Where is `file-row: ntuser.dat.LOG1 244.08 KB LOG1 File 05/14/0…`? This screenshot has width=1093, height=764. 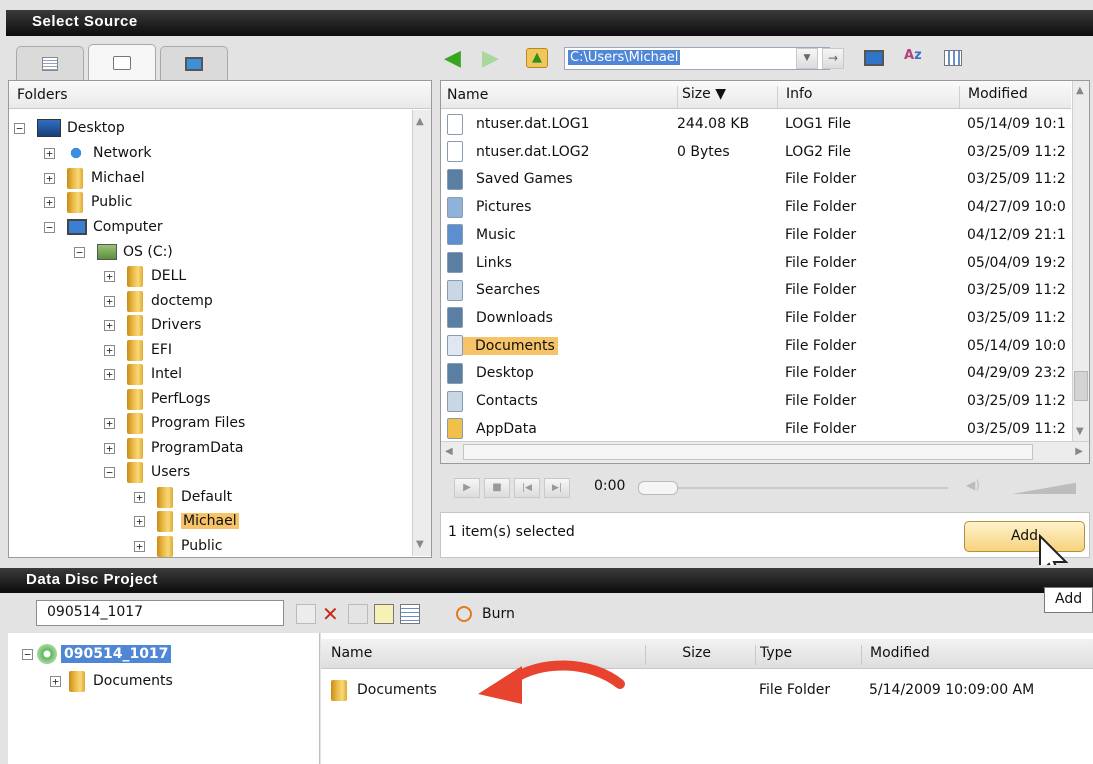
file-row: ntuser.dat.LOG1 244.08 KB LOG1 File 05/14/0… is located at coordinates (755, 124).